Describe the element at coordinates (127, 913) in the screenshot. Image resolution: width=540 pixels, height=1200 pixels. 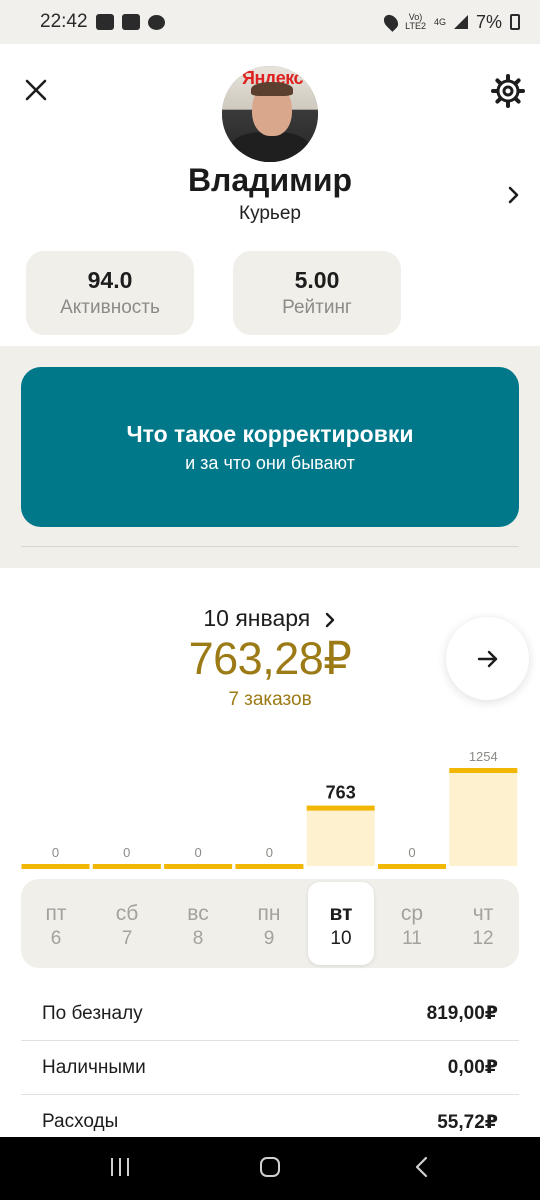
I see `day-name: сб` at that location.